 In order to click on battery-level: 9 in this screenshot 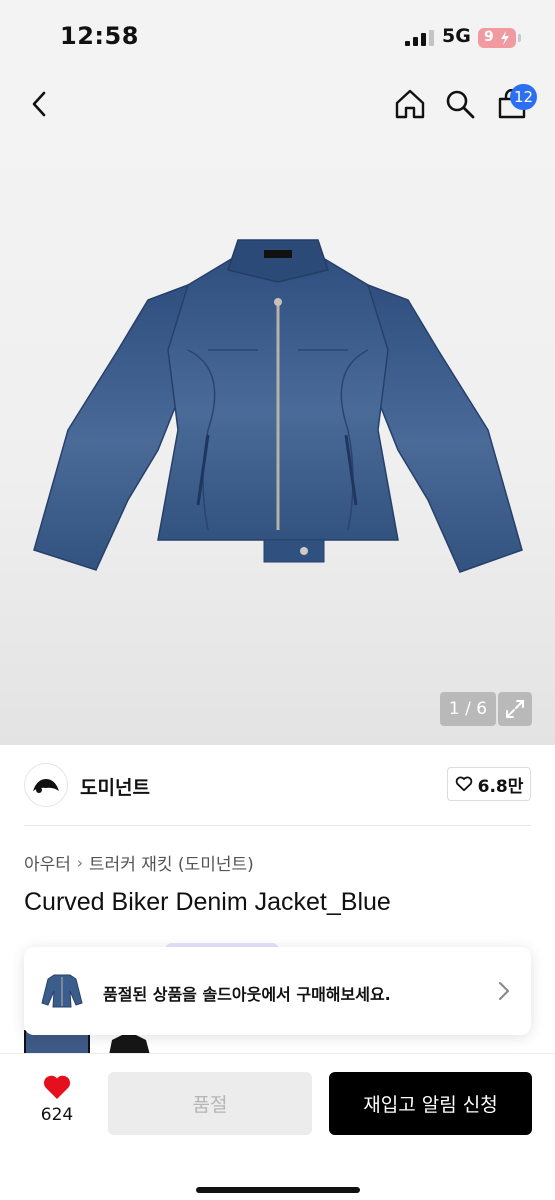, I will do `click(489, 37)`.